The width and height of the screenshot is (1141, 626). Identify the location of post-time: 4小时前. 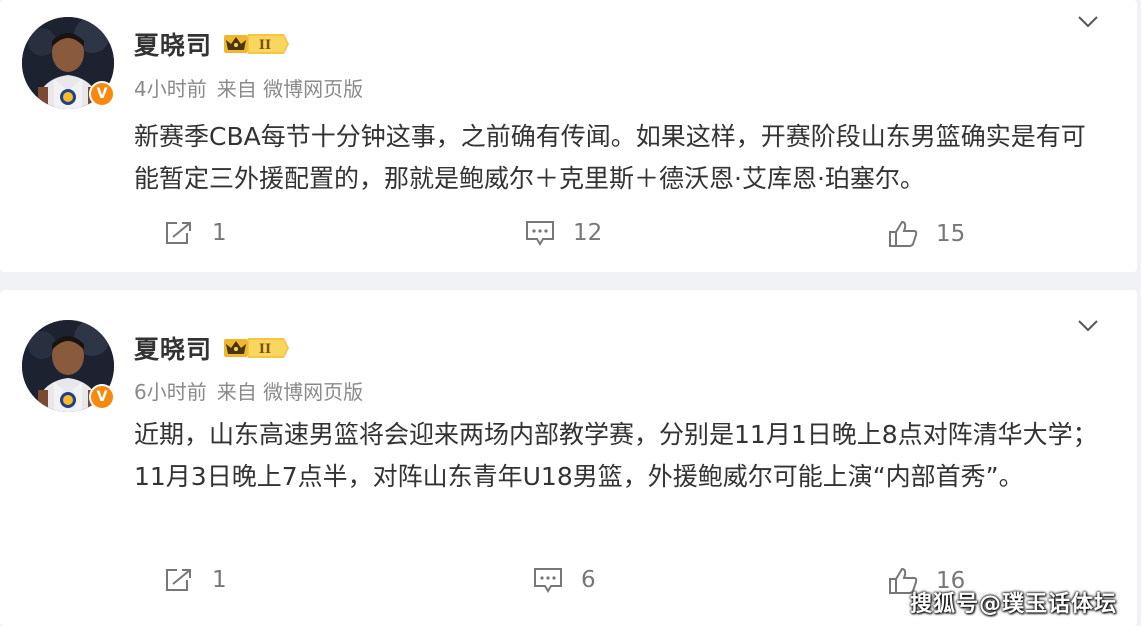
(170, 89).